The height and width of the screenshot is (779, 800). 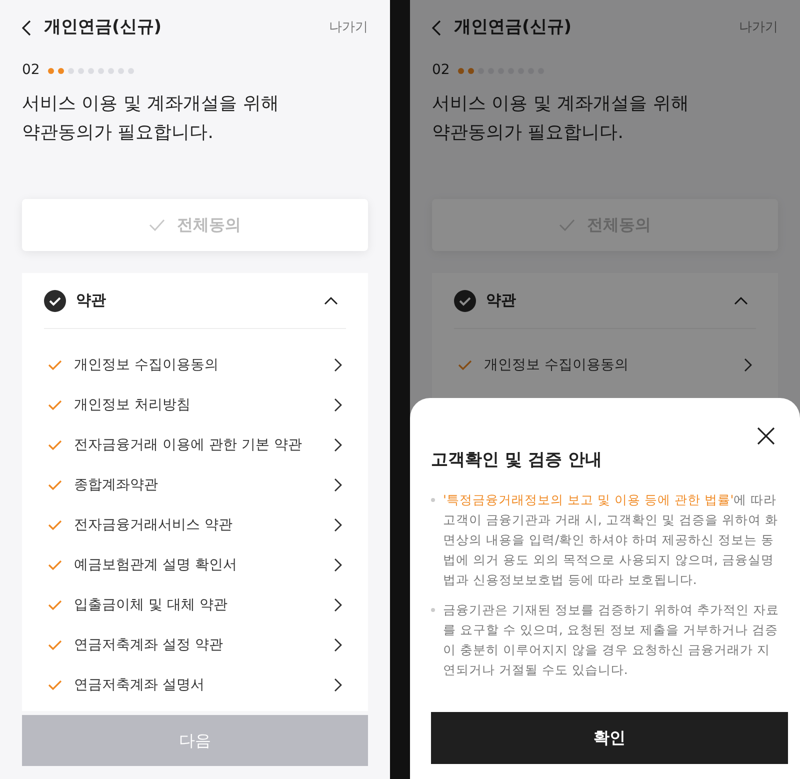 I want to click on notice-text: 금융기관은 기재된 정보를 검증하기 위하여 추가적인 자료를 요구할 수 있으며, 요청된 정보 제출을 거부하거나 검증이 충분히 이루어지지 않을 경우 요청하신 금융거래가 지연되거나 거절될 수도 있습니다., so click(x=611, y=639).